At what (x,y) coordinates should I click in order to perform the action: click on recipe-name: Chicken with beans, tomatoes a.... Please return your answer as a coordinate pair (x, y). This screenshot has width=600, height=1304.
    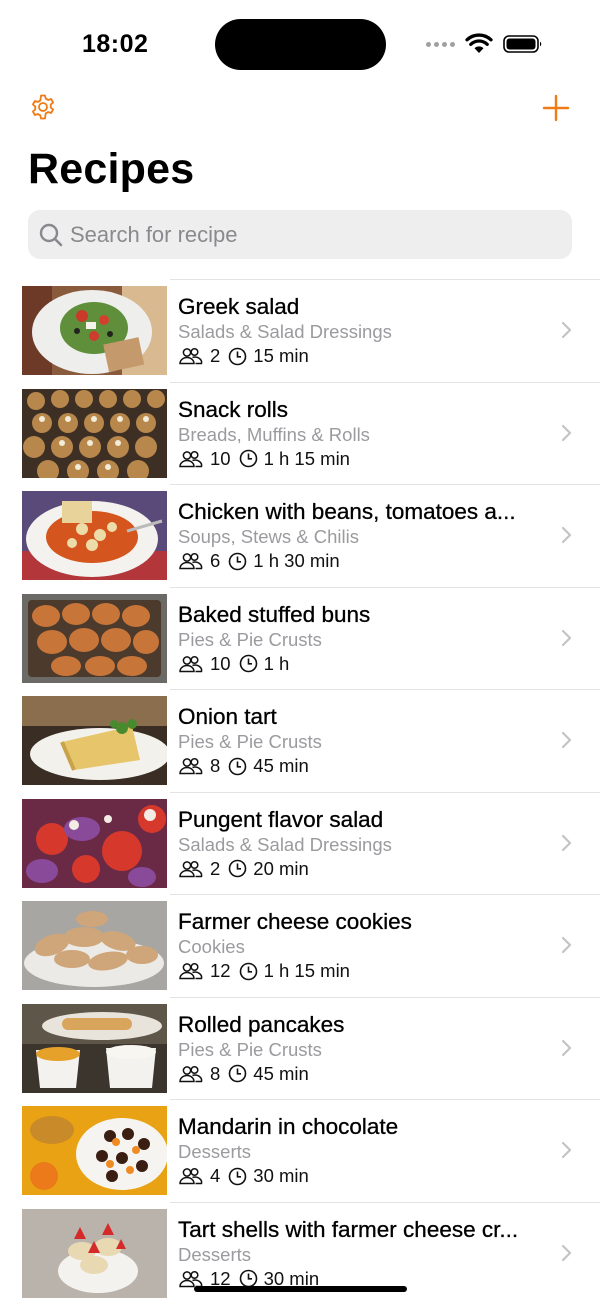
    Looking at the image, I should click on (347, 511).